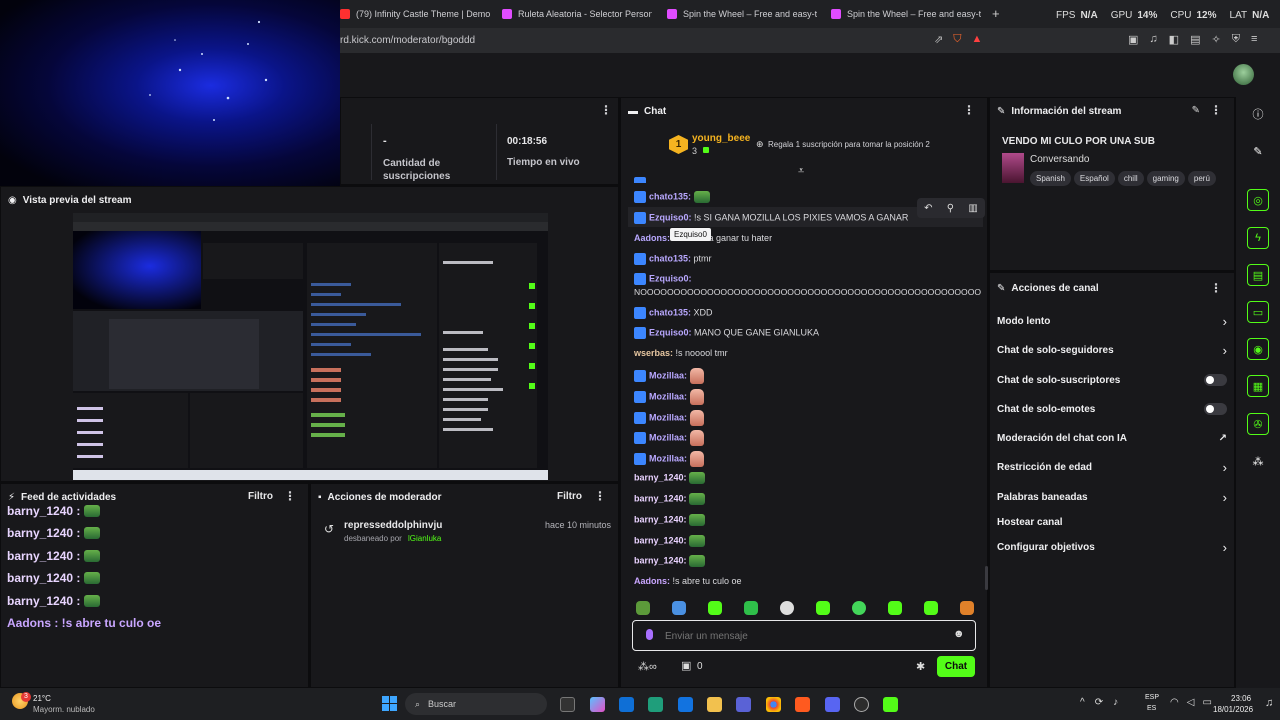  Describe the element at coordinates (800, 636) in the screenshot. I see `chat-input` at that location.